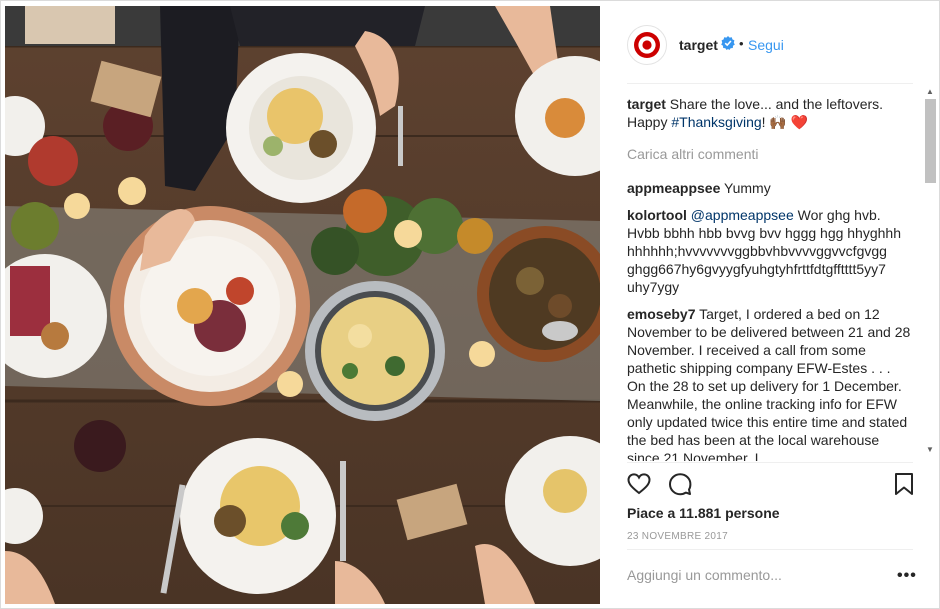 This screenshot has height=609, width=940. What do you see at coordinates (930, 272) in the screenshot?
I see `comments-scrollbar: ▲ ▼` at bounding box center [930, 272].